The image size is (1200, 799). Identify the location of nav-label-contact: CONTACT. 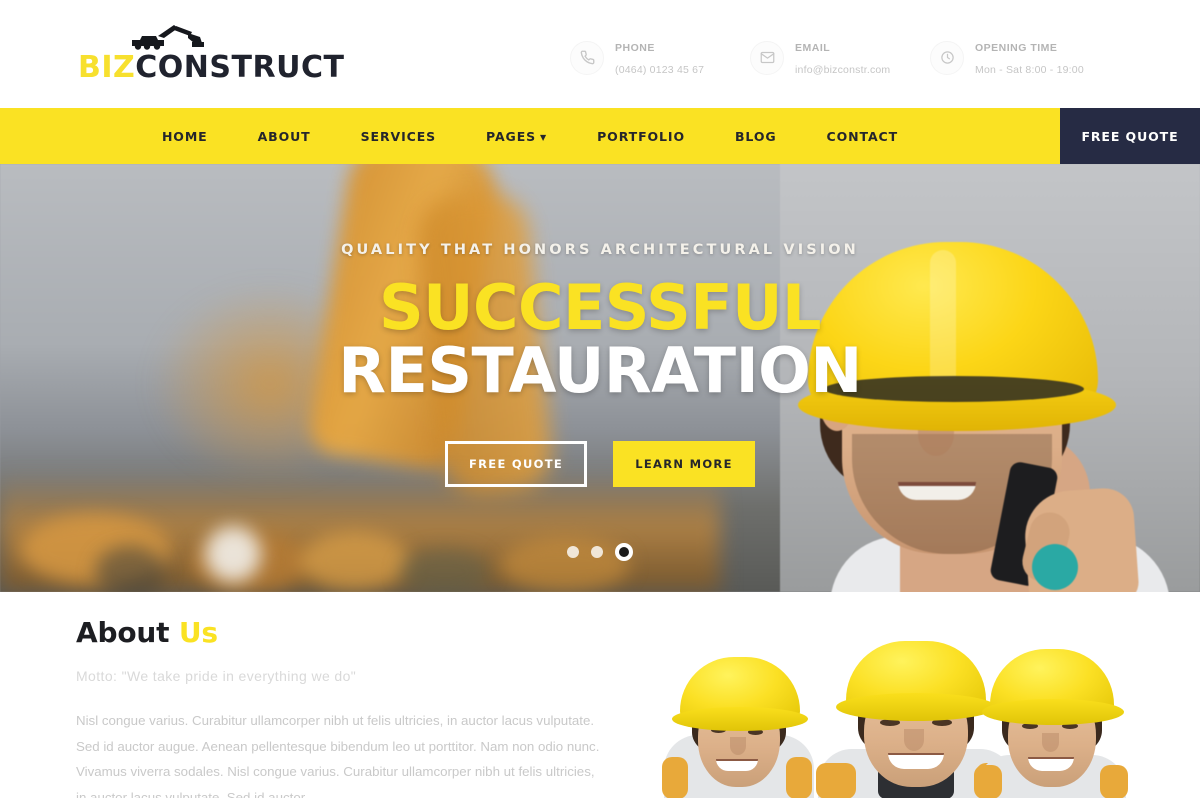
(862, 136).